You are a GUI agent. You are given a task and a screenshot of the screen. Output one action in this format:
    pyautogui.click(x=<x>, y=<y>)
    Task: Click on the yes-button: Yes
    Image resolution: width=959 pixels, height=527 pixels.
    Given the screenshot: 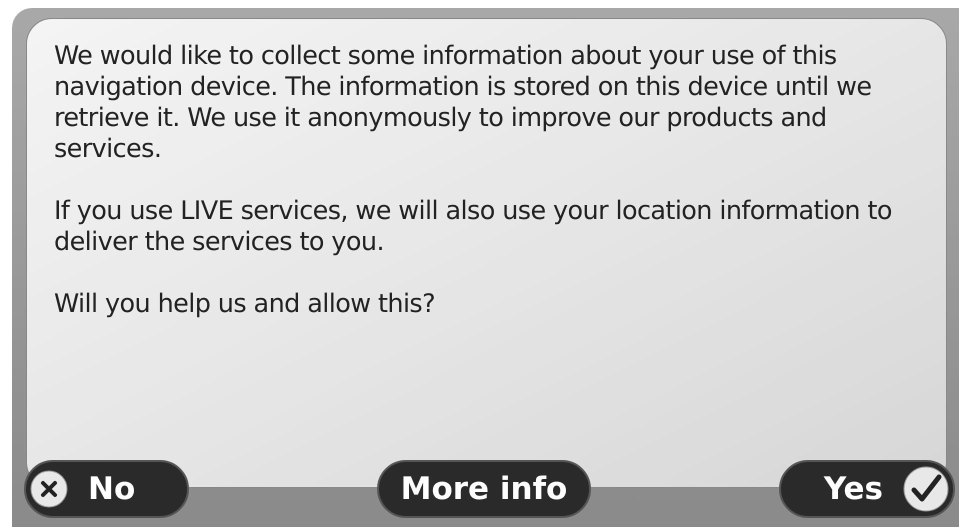 What is the action you would take?
    pyautogui.click(x=867, y=489)
    